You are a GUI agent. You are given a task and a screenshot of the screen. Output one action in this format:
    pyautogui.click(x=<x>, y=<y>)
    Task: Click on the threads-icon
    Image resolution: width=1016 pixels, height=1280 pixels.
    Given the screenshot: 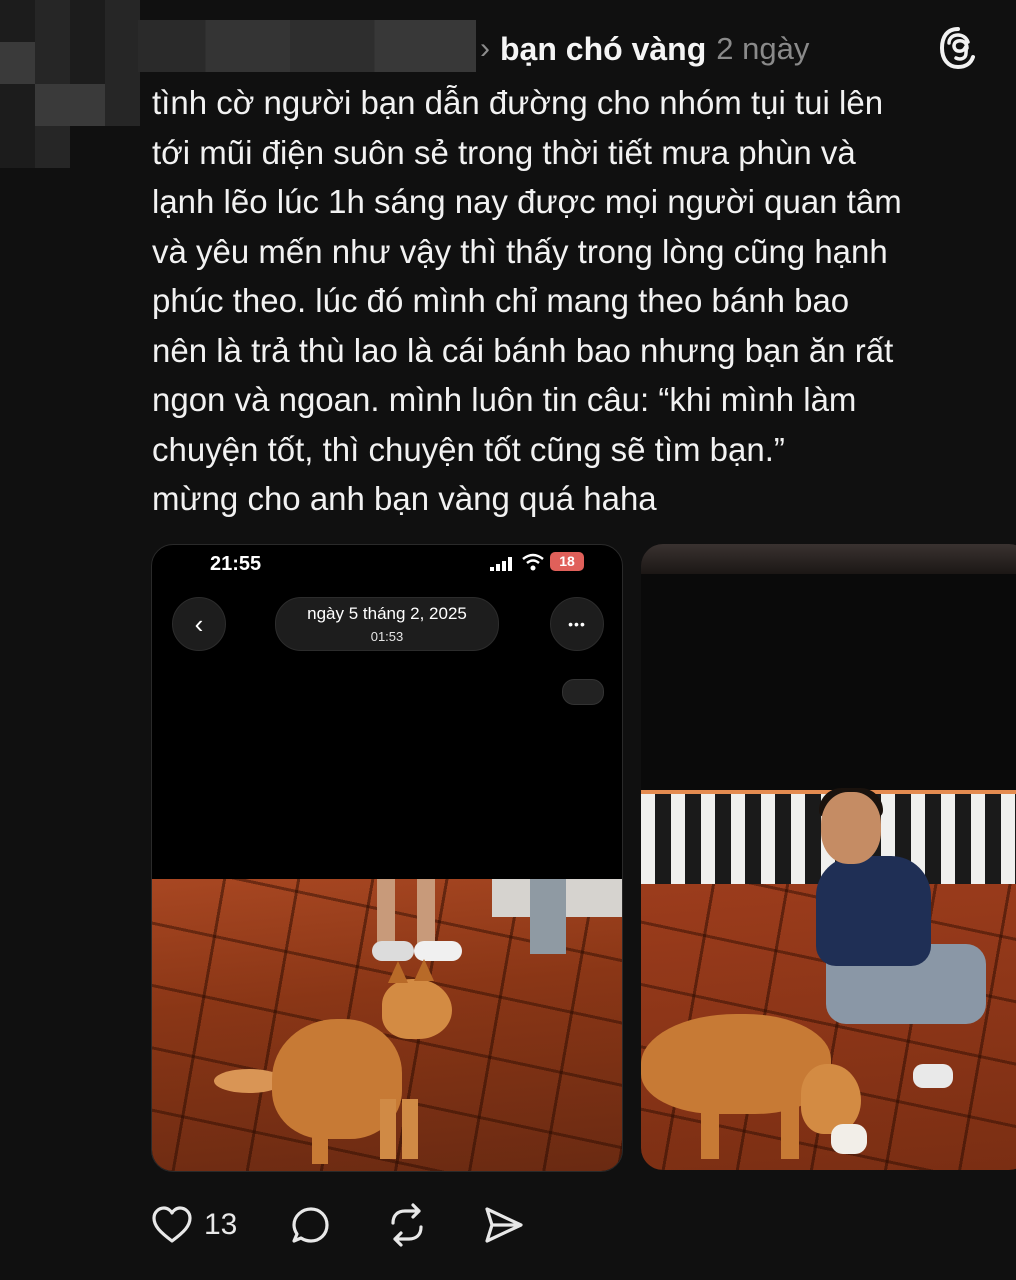 What is the action you would take?
    pyautogui.click(x=958, y=48)
    